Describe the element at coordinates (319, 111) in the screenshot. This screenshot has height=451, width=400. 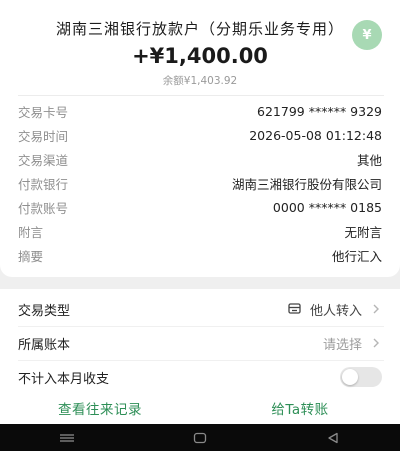
I see `detail-value: 621799 ****** 9329` at that location.